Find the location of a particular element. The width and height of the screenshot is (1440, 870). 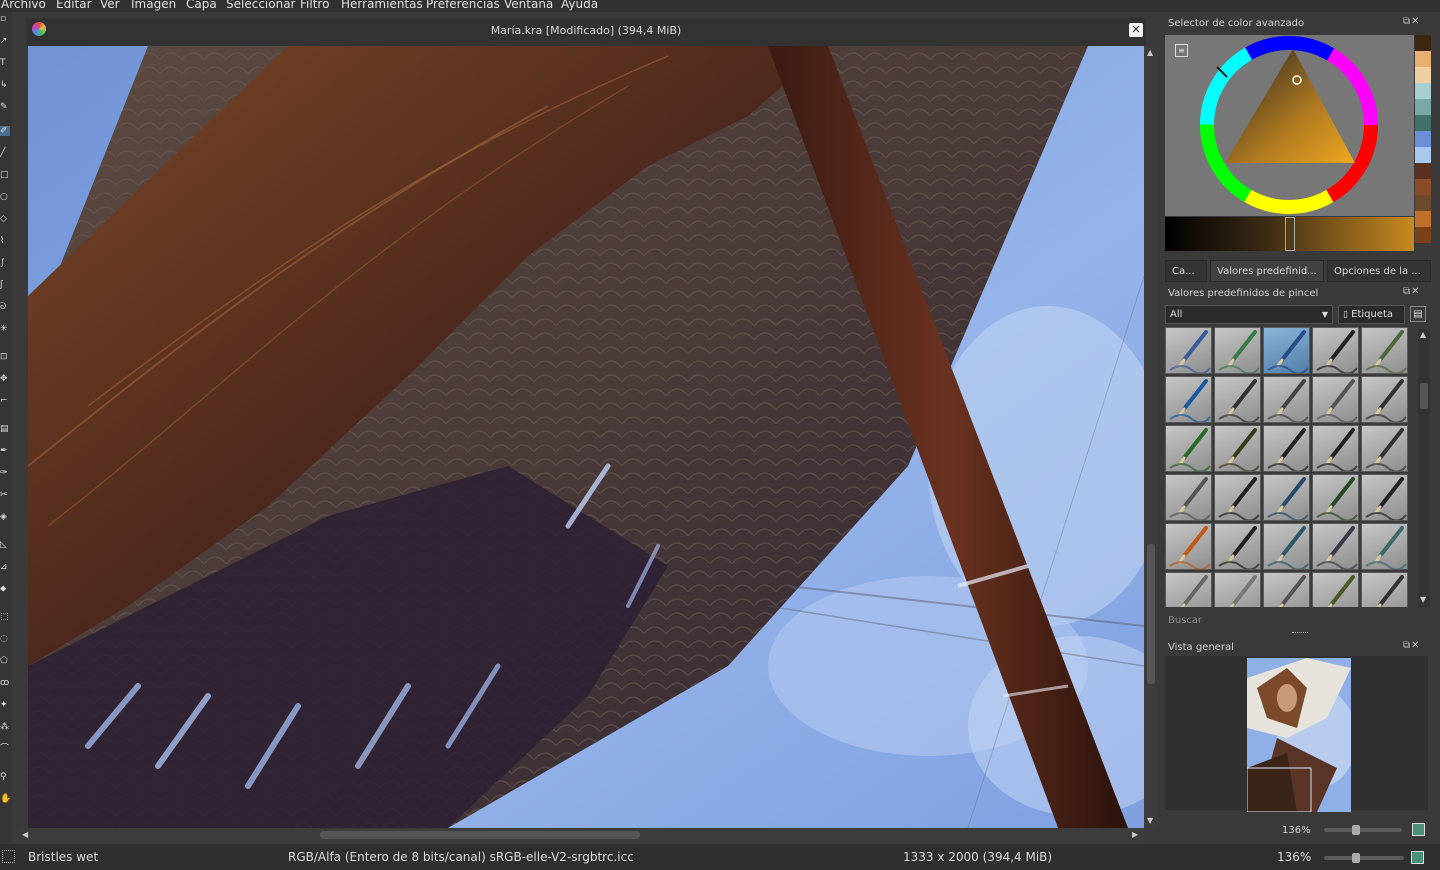

menu-filtro: Filtro is located at coordinates (314, 5).